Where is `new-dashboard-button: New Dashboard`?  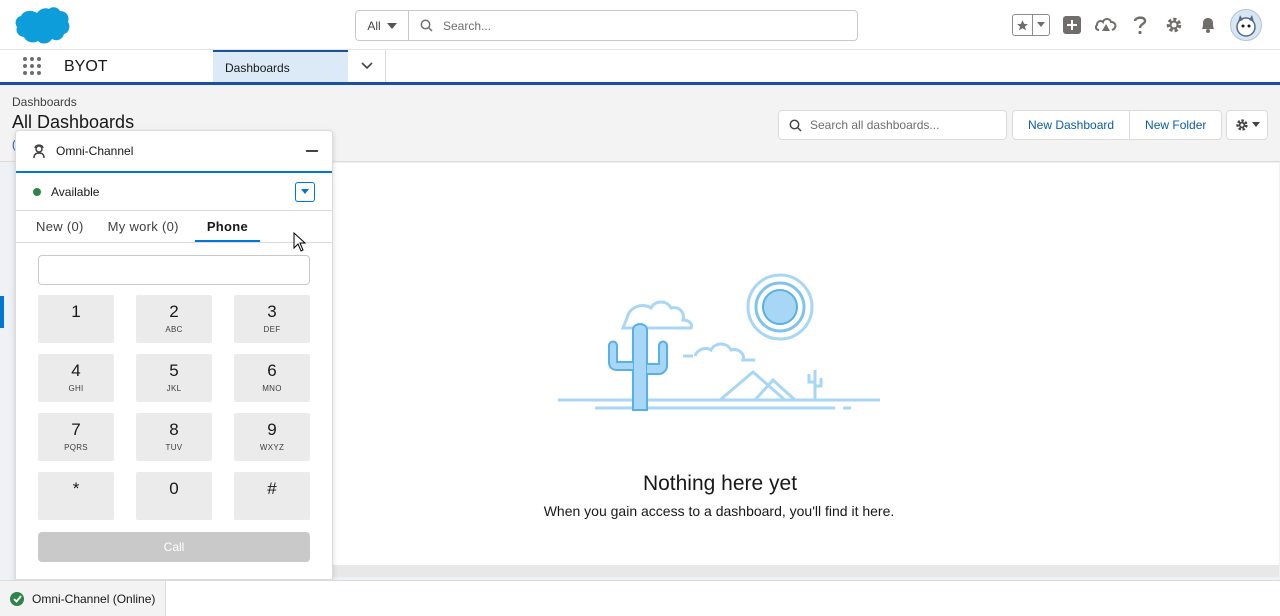 new-dashboard-button: New Dashboard is located at coordinates (1071, 125).